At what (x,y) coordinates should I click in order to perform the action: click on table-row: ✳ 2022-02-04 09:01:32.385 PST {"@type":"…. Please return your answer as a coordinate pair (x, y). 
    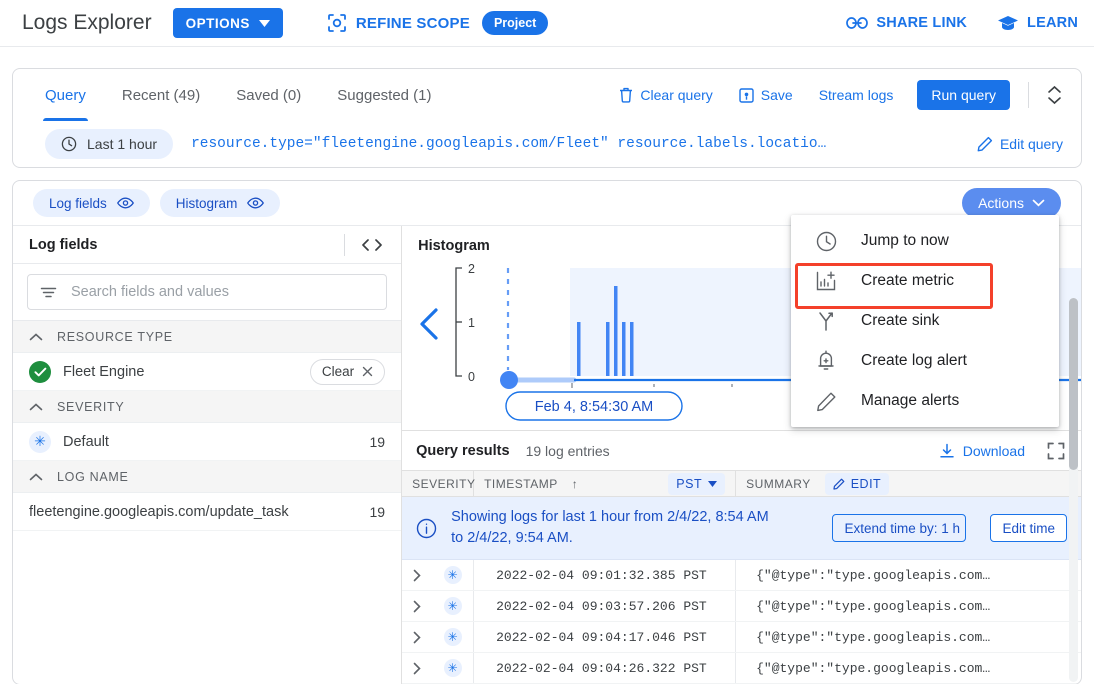
    Looking at the image, I should click on (741, 575).